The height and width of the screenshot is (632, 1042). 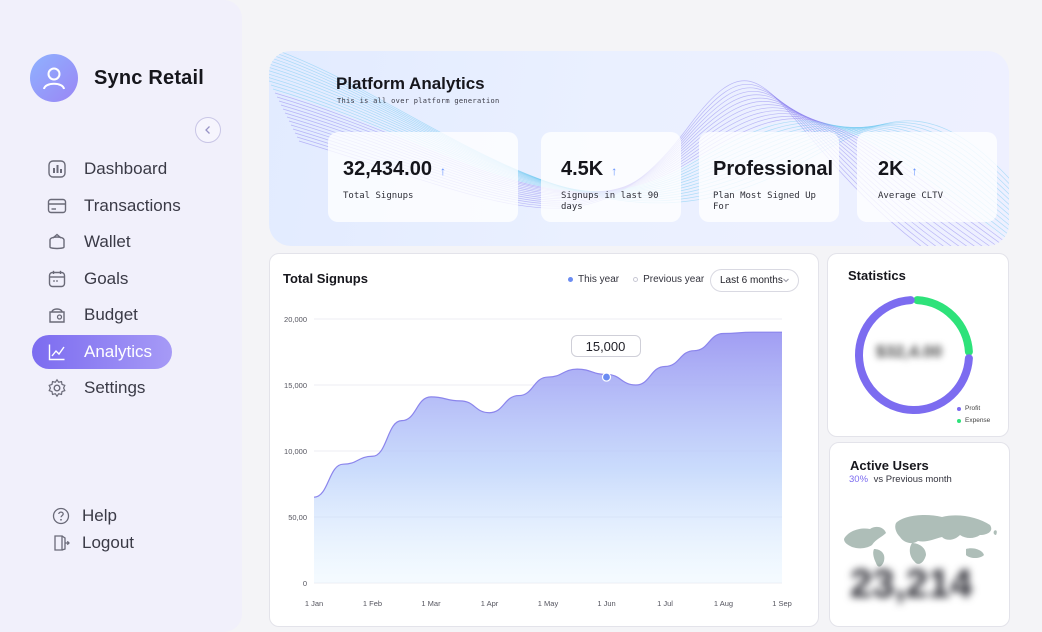 What do you see at coordinates (115, 387) in the screenshot?
I see `sidebar-item-label: Settings` at bounding box center [115, 387].